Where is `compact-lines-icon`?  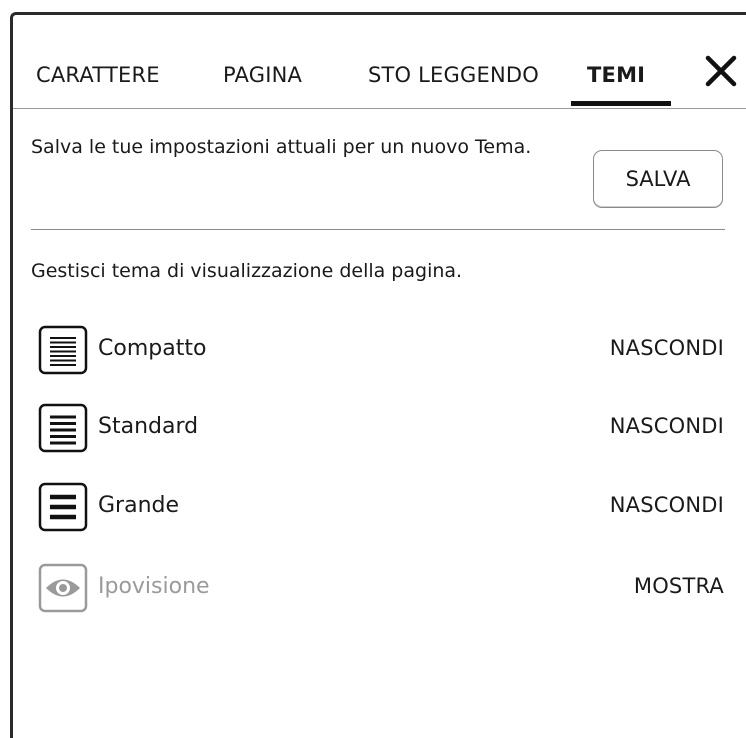
compact-lines-icon is located at coordinates (63, 350).